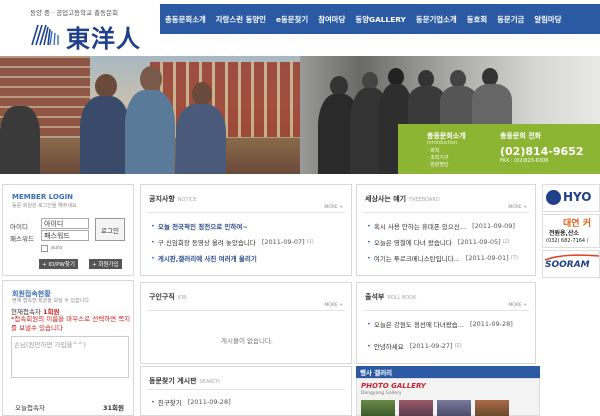 The height and width of the screenshot is (416, 600). Describe the element at coordinates (517, 207) in the screenshot. I see `free-board-more-link: MORE +` at that location.